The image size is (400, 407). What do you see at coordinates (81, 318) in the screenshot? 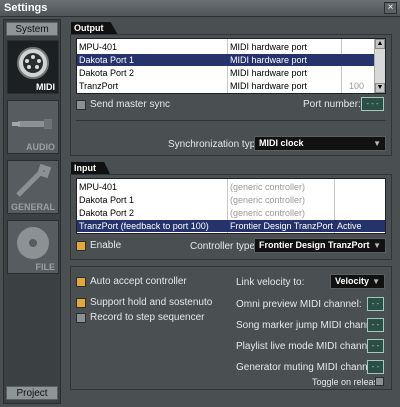
I see `record-step-checkbox` at bounding box center [81, 318].